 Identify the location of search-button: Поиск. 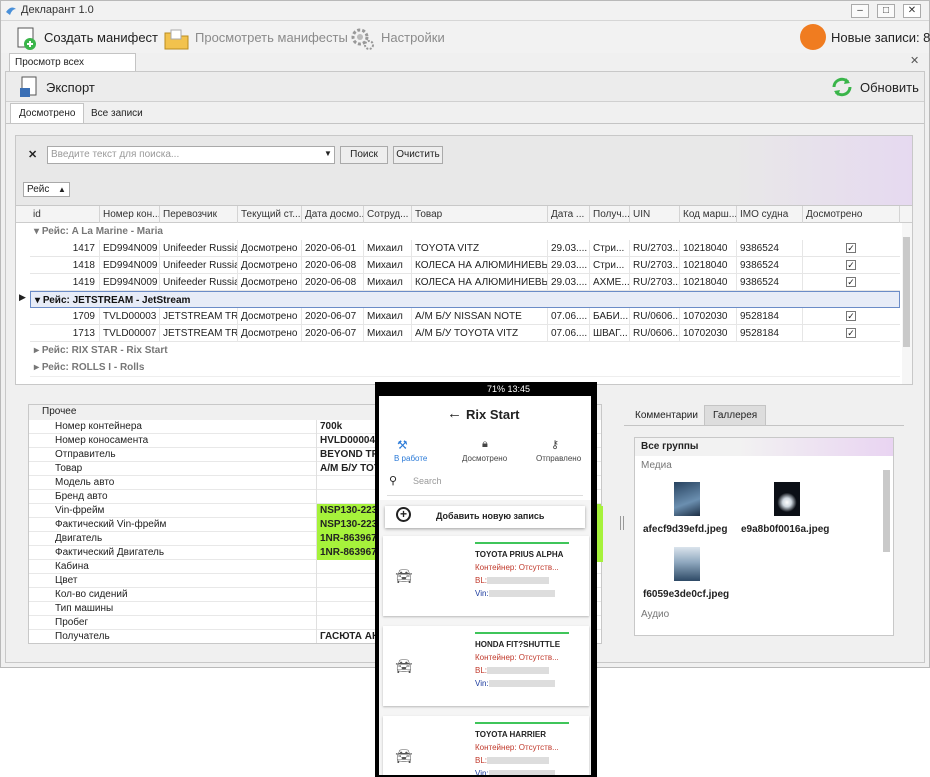
(364, 155).